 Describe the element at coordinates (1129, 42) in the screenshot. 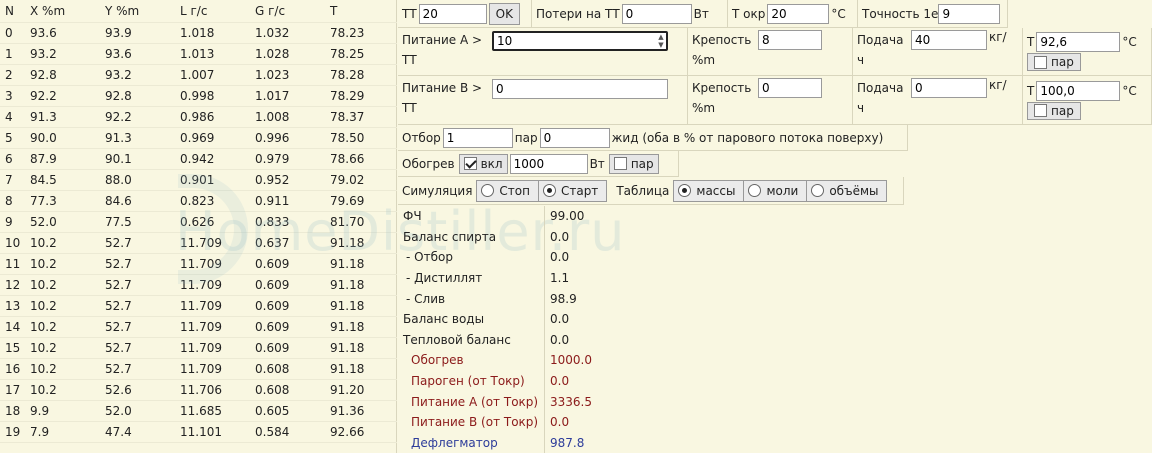

I see `feed-a-t-unit: °C` at that location.